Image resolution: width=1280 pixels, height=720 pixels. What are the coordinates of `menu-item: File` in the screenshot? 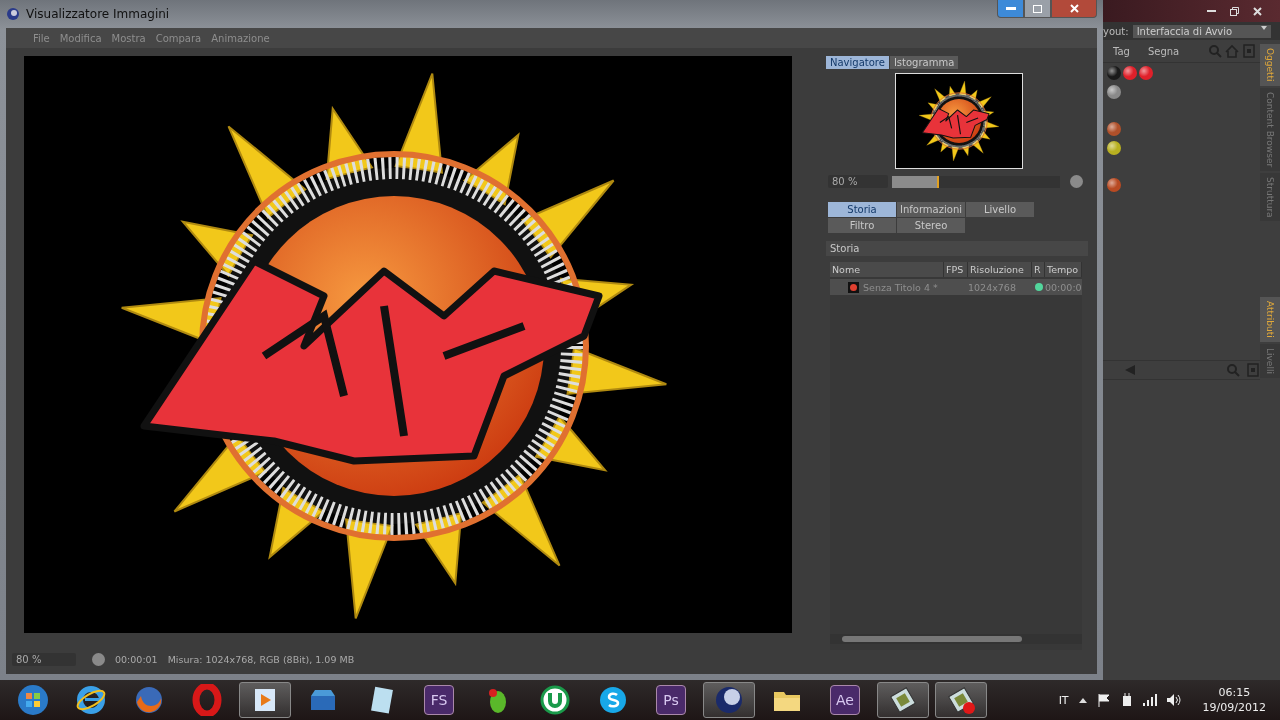 It's located at (41, 38).